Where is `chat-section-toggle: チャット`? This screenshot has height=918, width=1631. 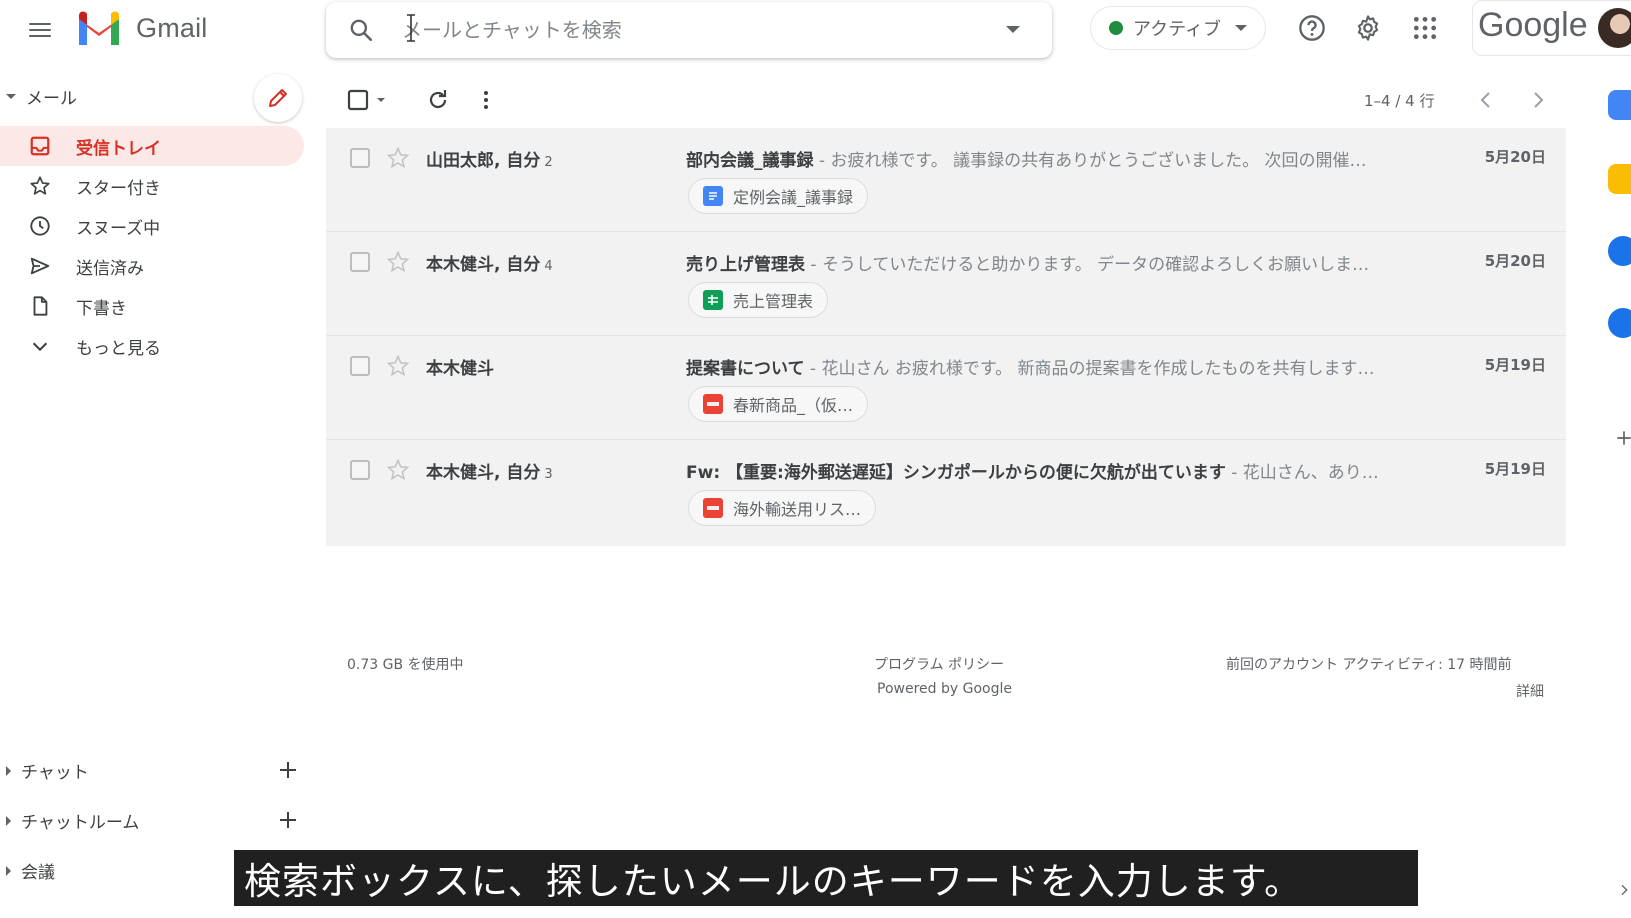 chat-section-toggle: チャット is located at coordinates (47, 770).